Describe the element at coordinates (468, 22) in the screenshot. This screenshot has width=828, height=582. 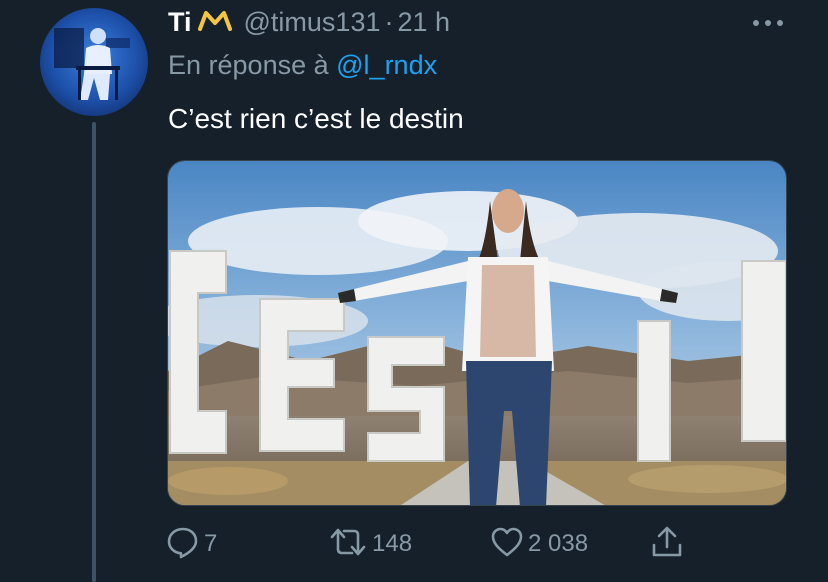
I see `tweet-header: Ti @timus131 · 21 h` at that location.